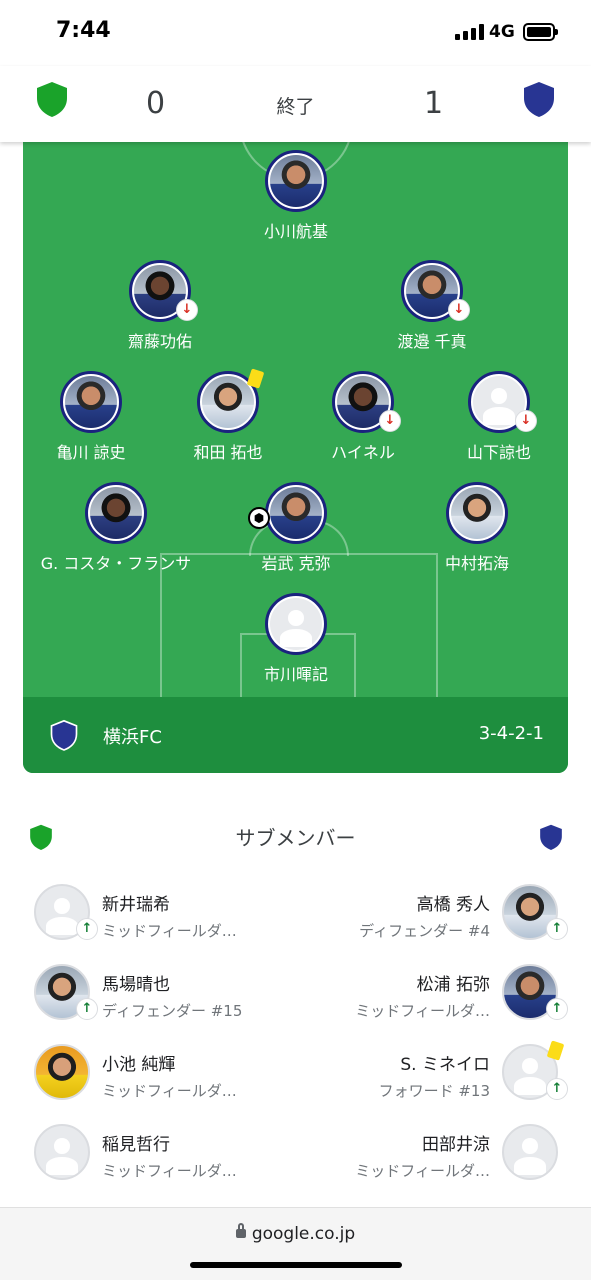 The height and width of the screenshot is (1280, 591). I want to click on sub-player-item: ↑ S. ミネイロ フォワード #13, so click(435, 1075).